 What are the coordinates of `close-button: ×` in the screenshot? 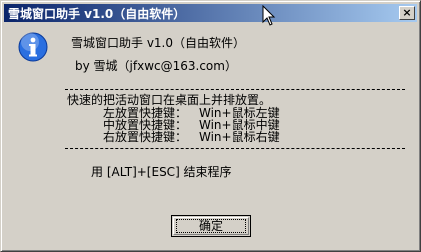 It's located at (407, 13).